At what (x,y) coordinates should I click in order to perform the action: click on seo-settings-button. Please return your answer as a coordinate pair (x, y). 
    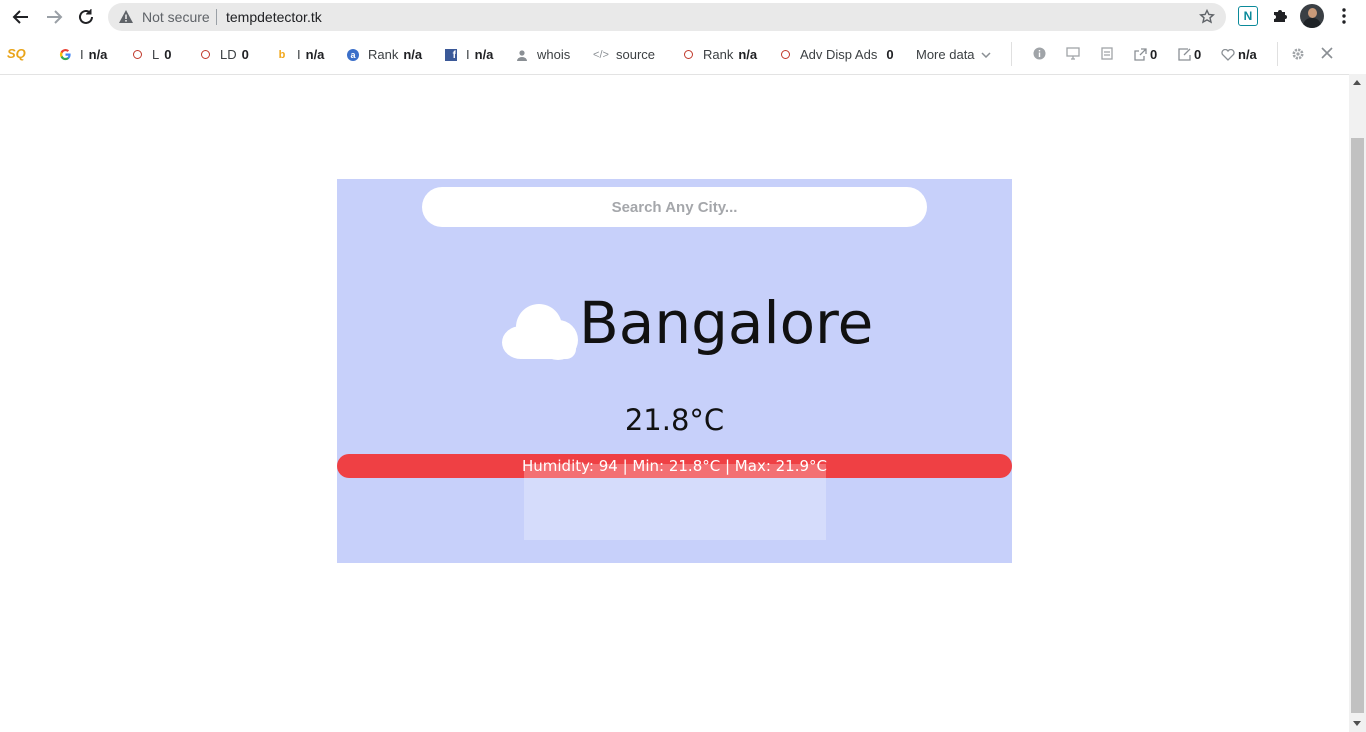
    Looking at the image, I should click on (1298, 54).